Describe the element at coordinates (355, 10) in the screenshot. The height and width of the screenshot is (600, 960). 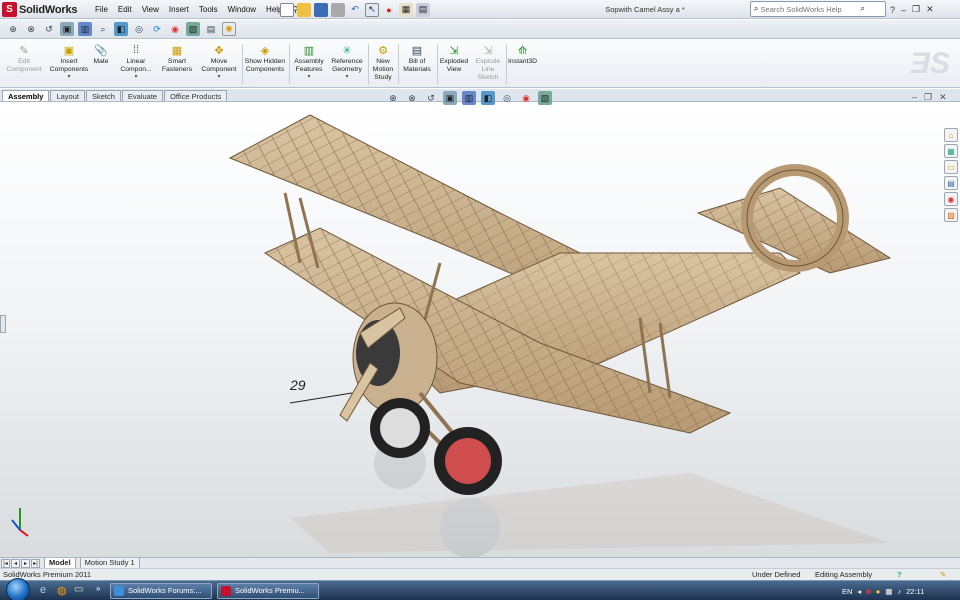
I see `undo-icon: ↶` at that location.